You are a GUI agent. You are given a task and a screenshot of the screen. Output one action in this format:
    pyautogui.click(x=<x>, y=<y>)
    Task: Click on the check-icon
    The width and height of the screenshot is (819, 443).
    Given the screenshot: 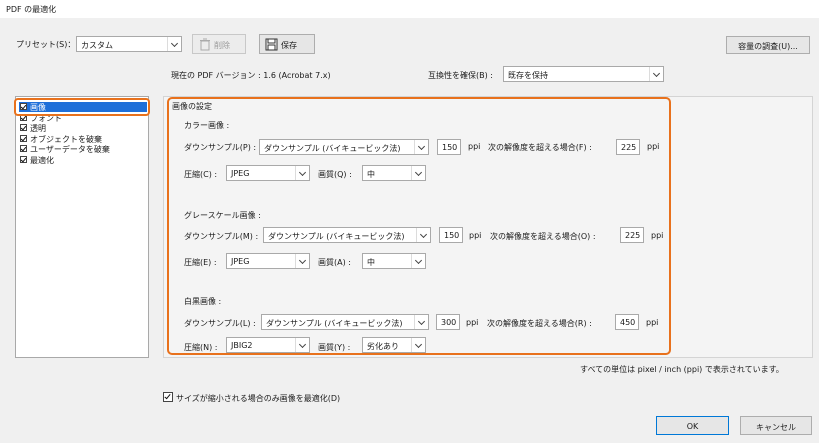 What is the action you would take?
    pyautogui.click(x=167, y=396)
    